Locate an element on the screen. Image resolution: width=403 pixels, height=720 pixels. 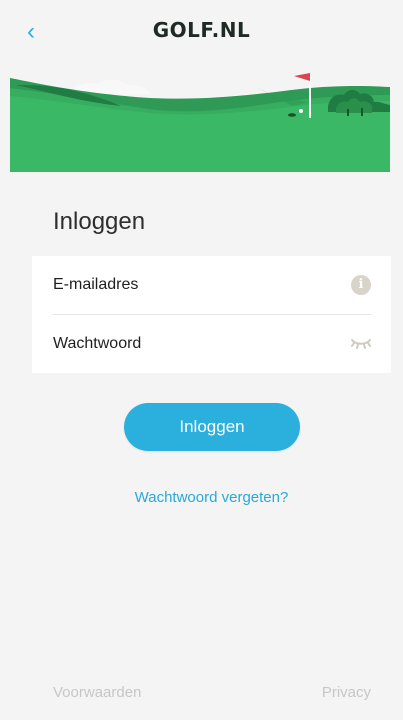
golf-course-graphic is located at coordinates (200, 118).